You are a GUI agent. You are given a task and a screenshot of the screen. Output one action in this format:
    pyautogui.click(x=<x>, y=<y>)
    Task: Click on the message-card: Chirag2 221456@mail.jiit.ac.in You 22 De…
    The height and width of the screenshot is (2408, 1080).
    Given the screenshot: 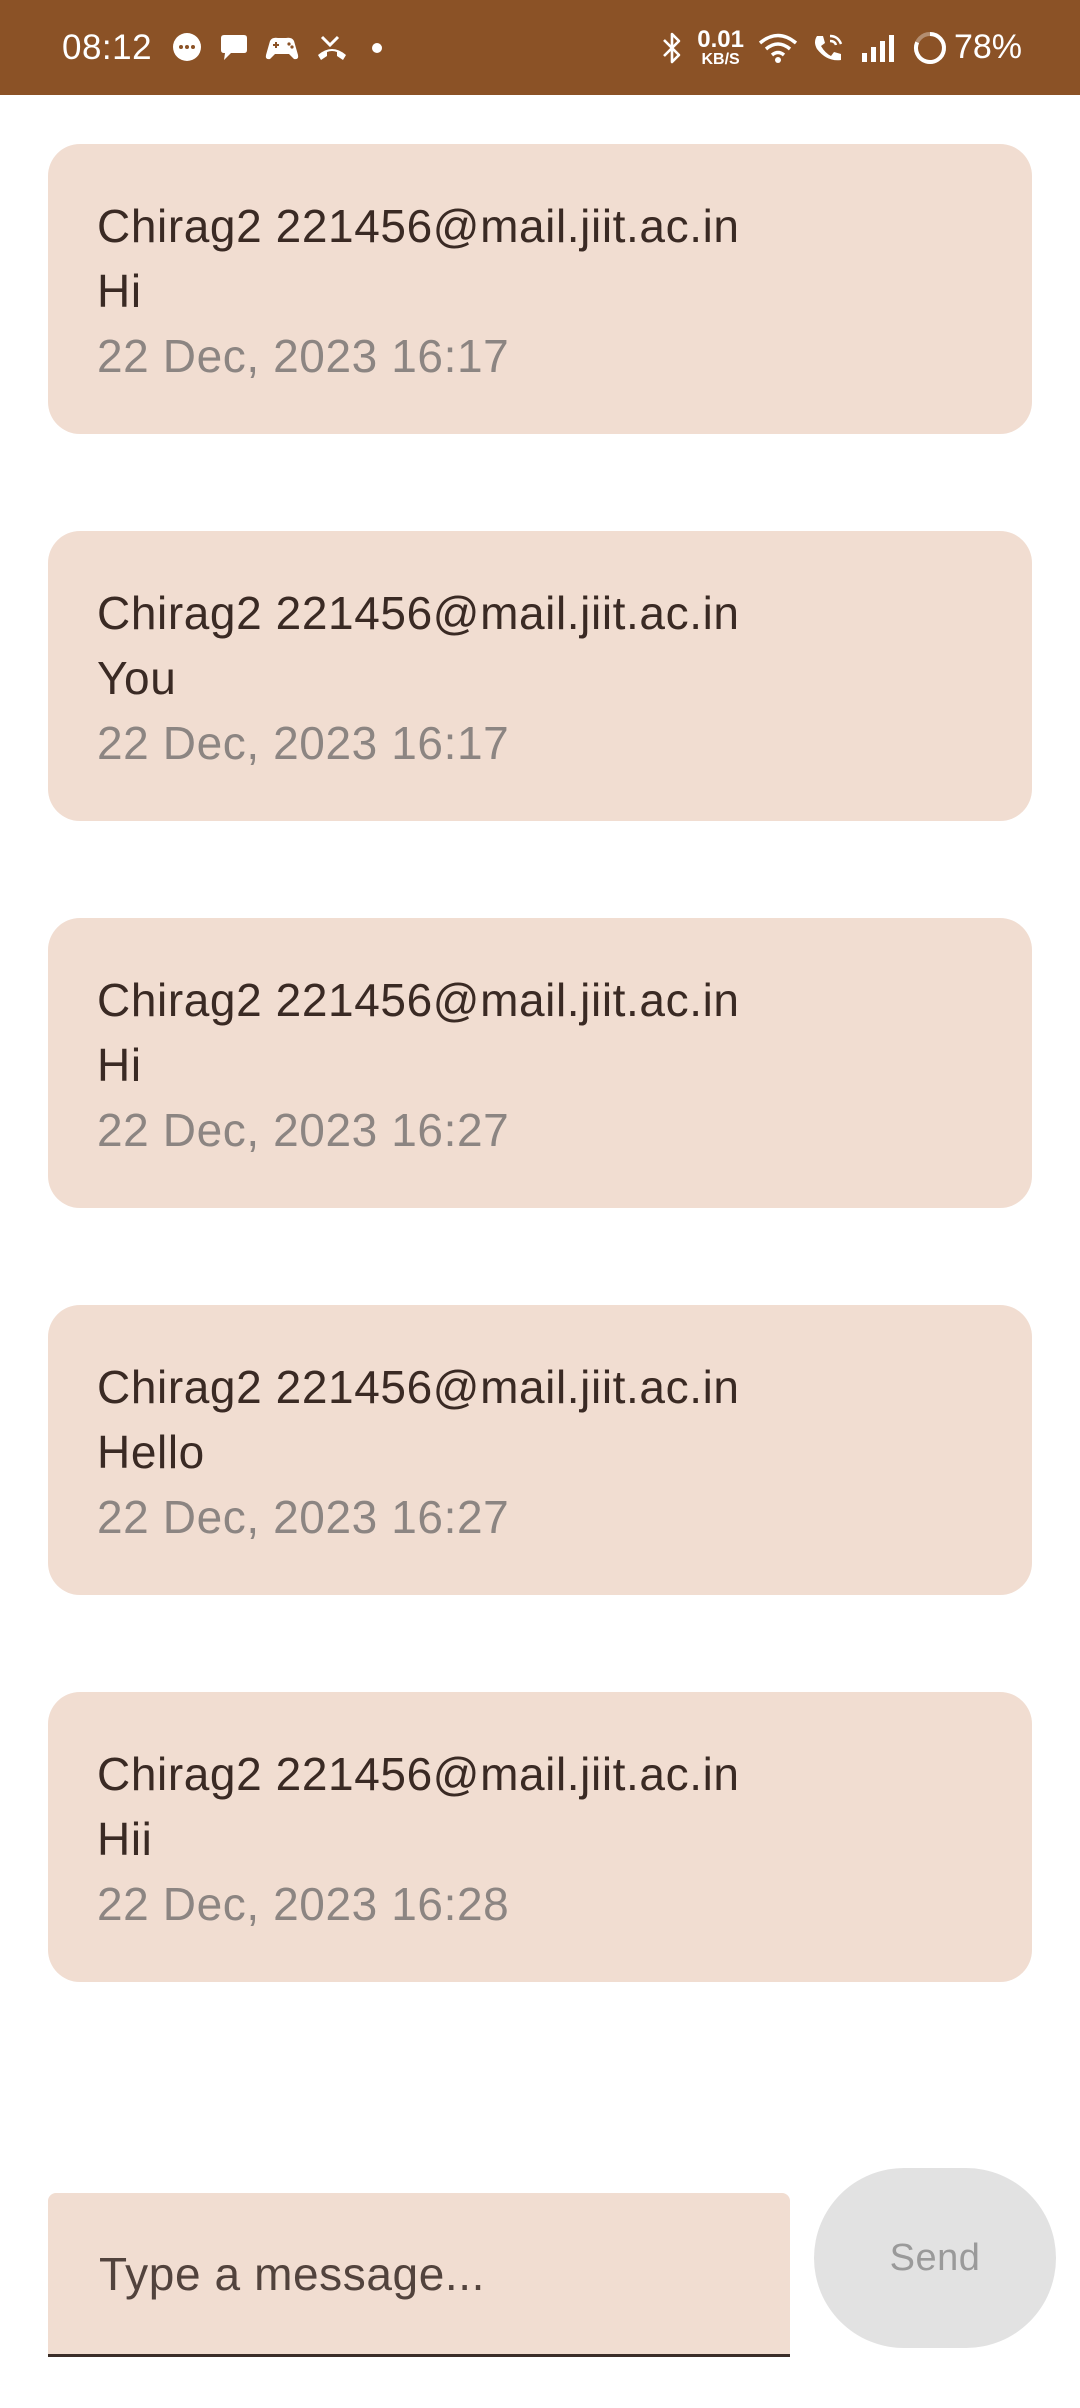 What is the action you would take?
    pyautogui.click(x=540, y=676)
    